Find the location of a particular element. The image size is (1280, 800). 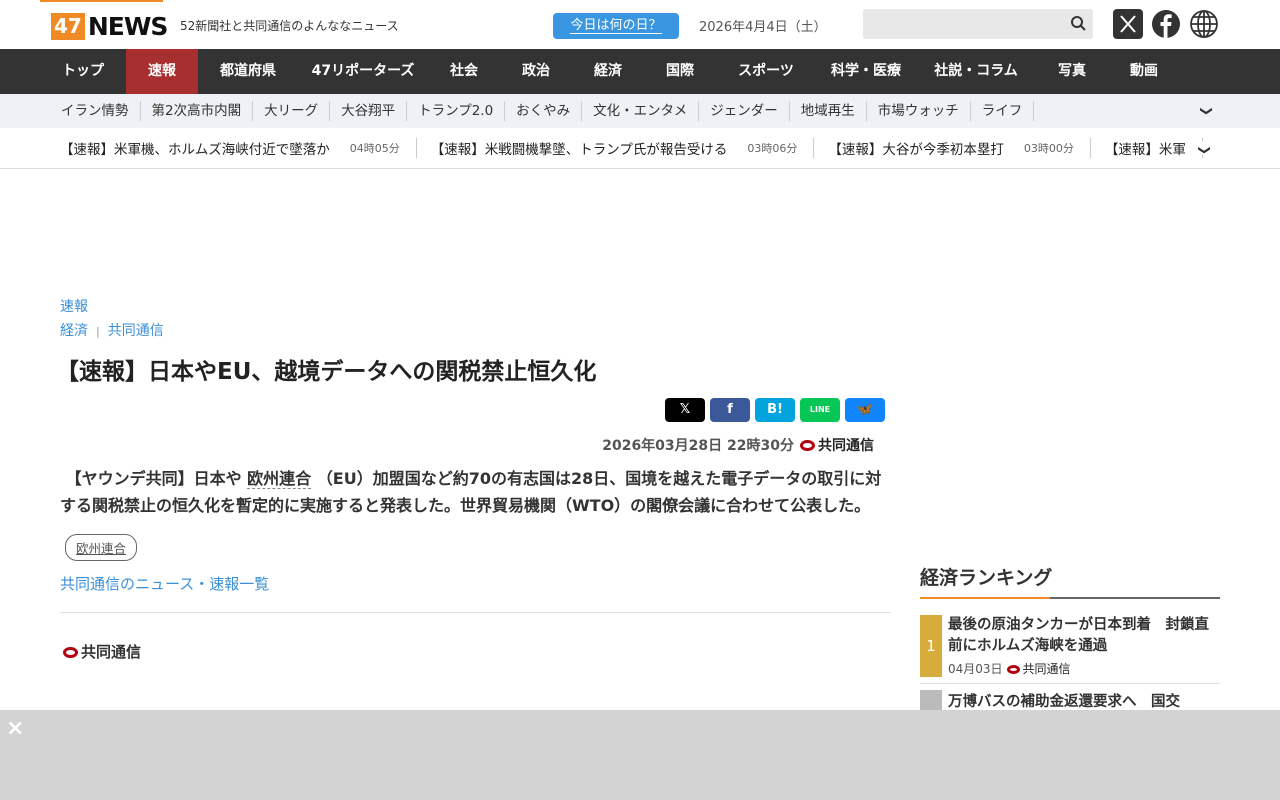

tagline: 52新聞社と共同通信のよんななニュース is located at coordinates (289, 26).